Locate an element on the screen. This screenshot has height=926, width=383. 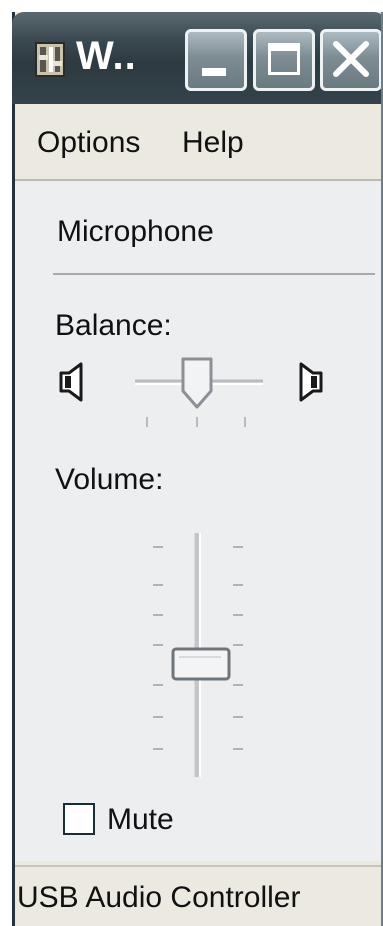
volume-thumb is located at coordinates (201, 664).